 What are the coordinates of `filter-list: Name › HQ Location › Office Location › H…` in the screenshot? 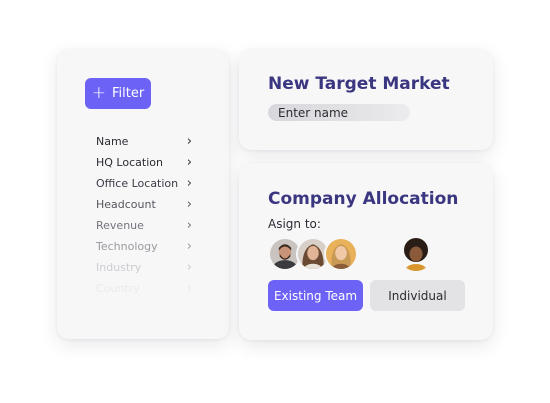 It's located at (144, 215).